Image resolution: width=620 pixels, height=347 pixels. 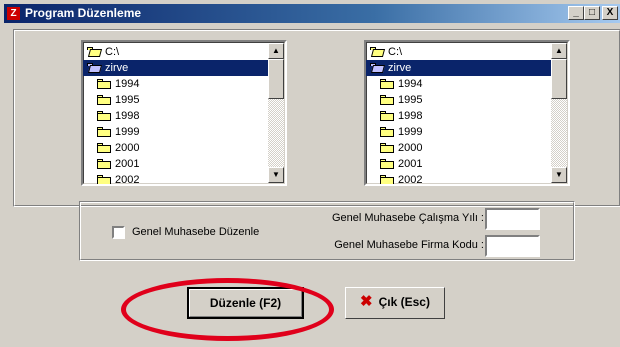 I want to click on firm-code-label: Genel Muhasebe Firma Kodu :, so click(x=409, y=245).